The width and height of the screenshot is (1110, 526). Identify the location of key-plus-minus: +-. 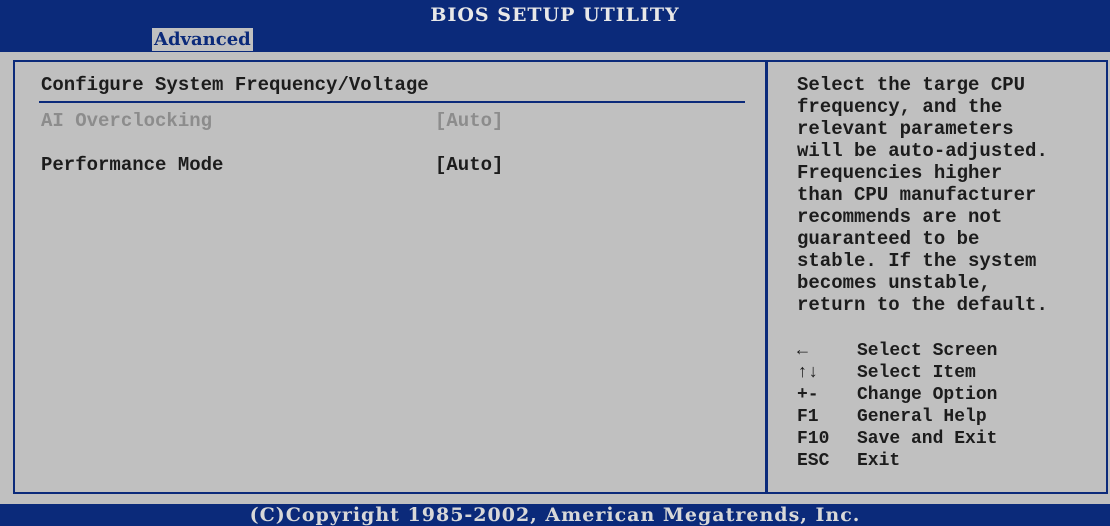
(808, 395).